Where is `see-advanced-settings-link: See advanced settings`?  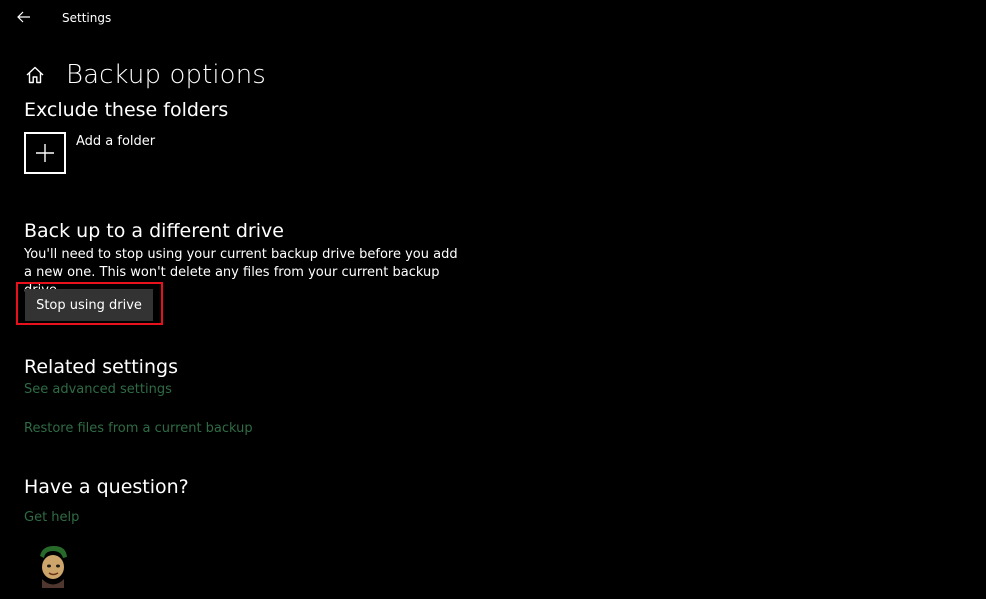 see-advanced-settings-link: See advanced settings is located at coordinates (98, 390).